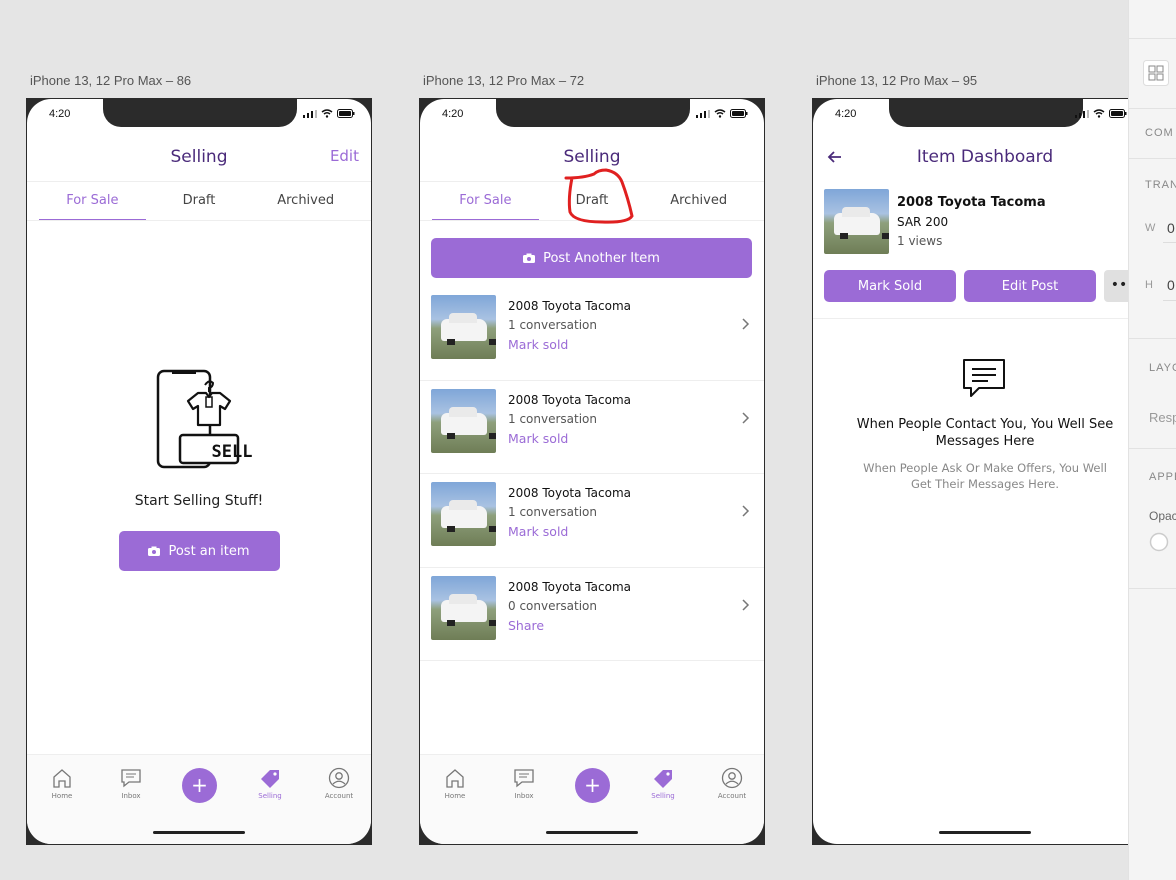 This screenshot has width=1176, height=880. What do you see at coordinates (62, 796) in the screenshot?
I see `nav-home-label: Home` at bounding box center [62, 796].